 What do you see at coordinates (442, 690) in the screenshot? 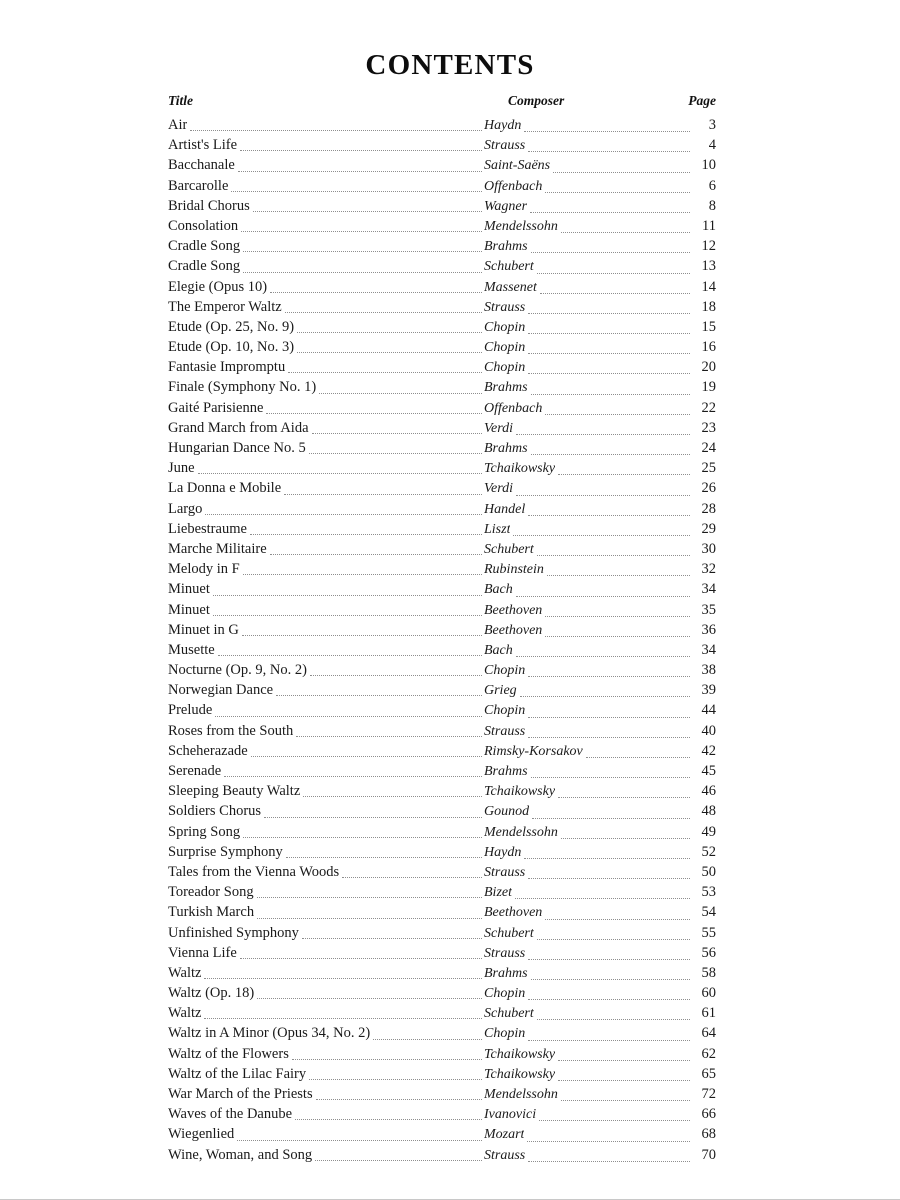
I see `table-row: Norwegian Dance Grieg 39` at bounding box center [442, 690].